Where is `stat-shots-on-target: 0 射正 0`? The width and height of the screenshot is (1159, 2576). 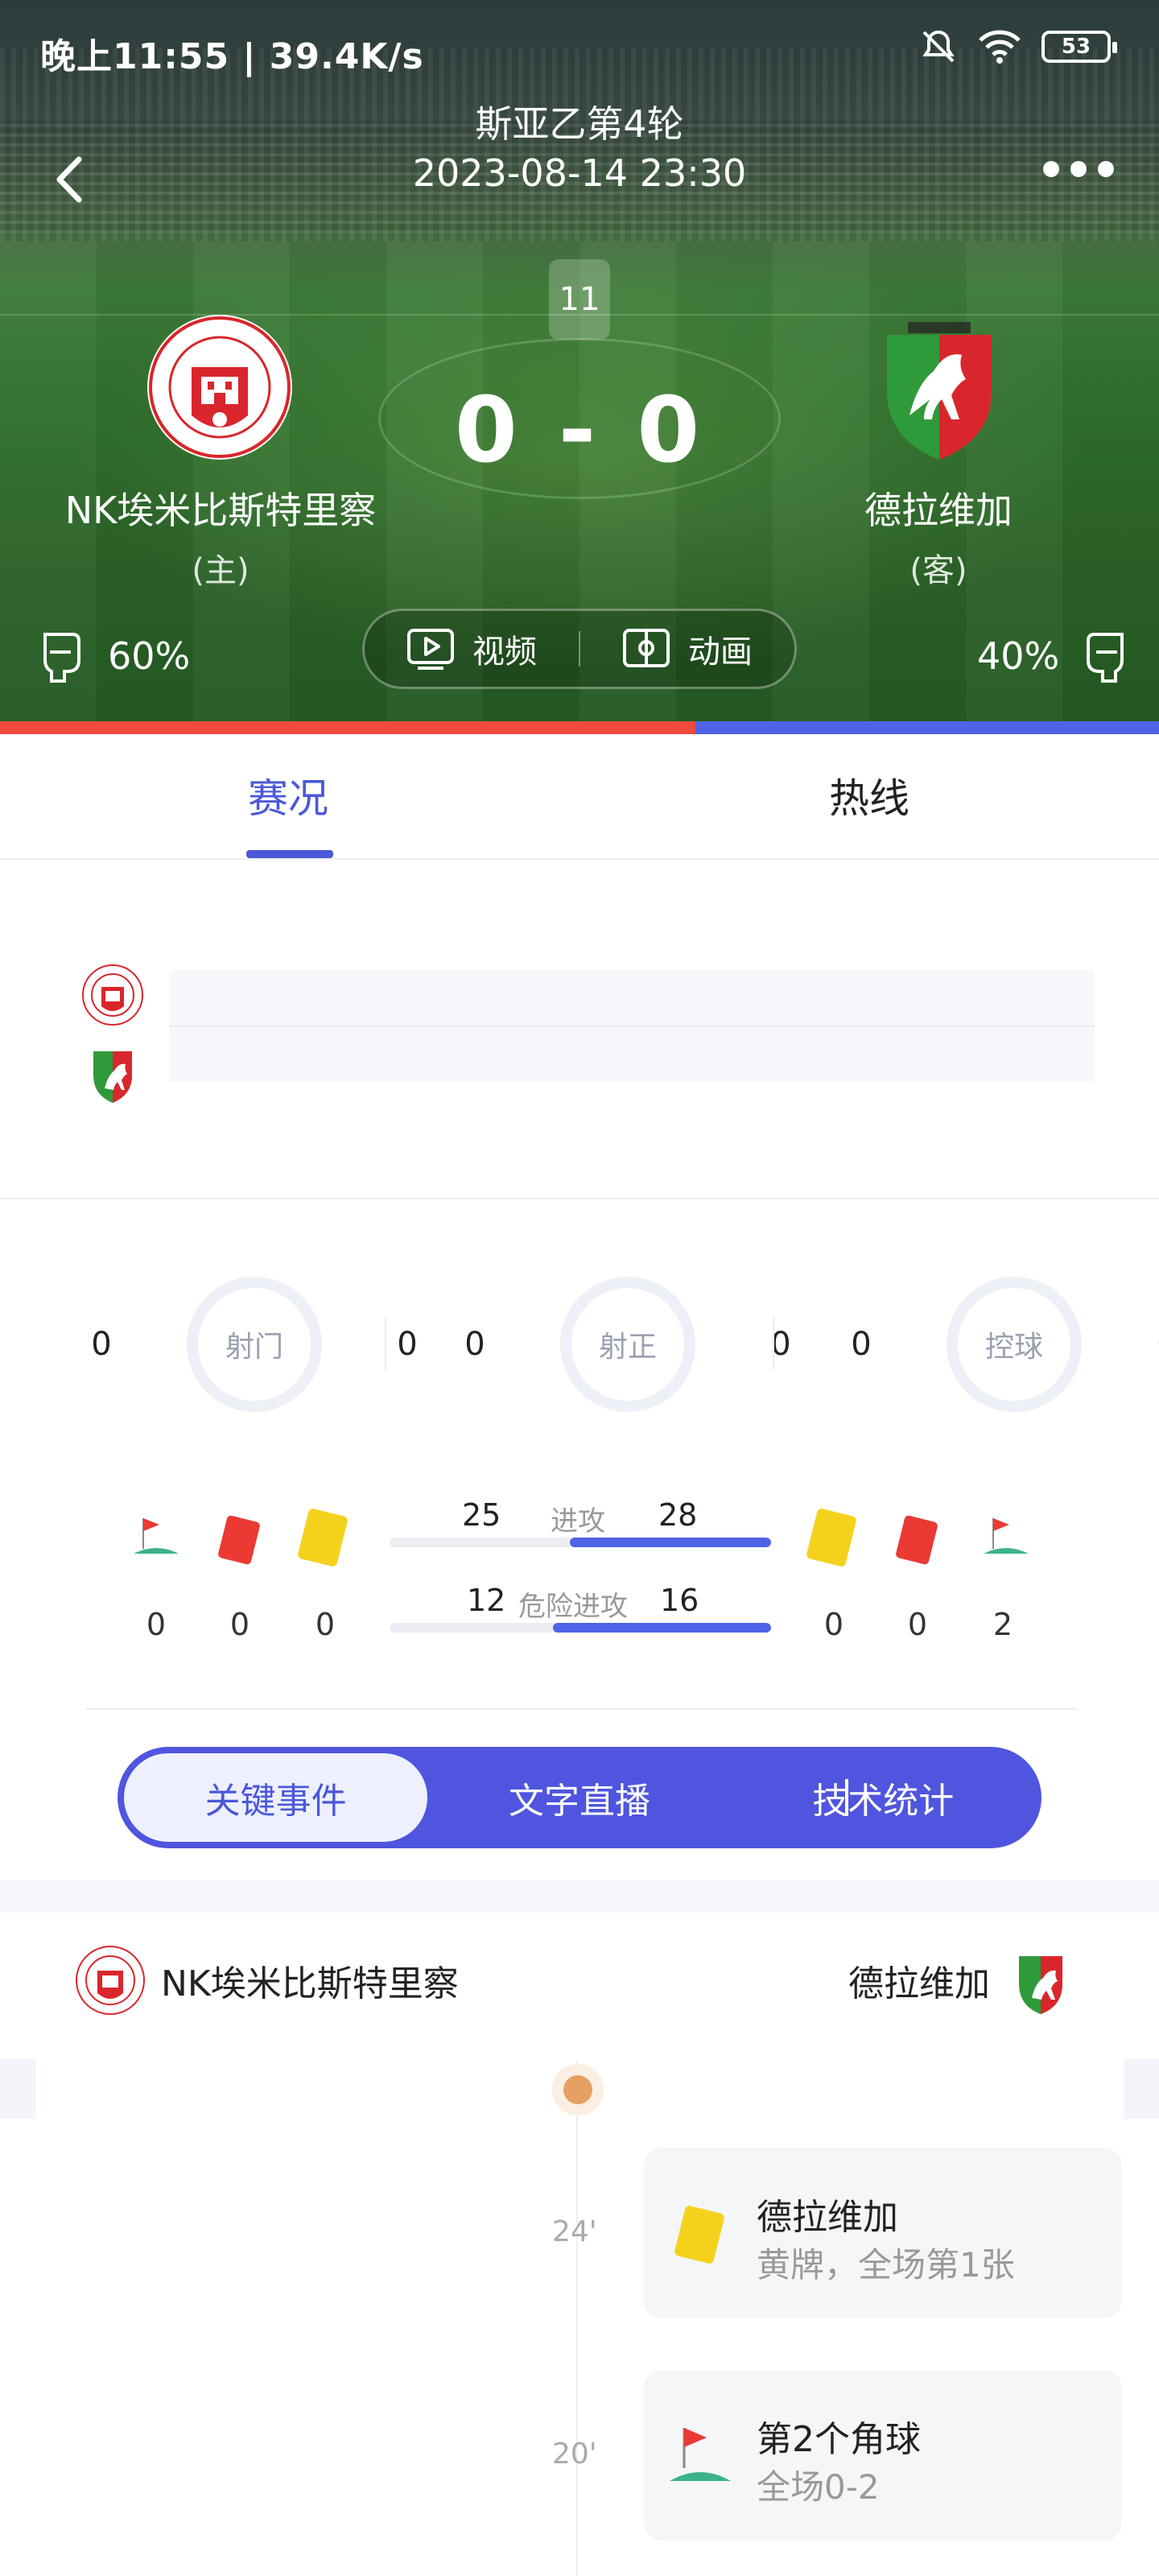 stat-shots-on-target: 0 射正 0 is located at coordinates (628, 1344).